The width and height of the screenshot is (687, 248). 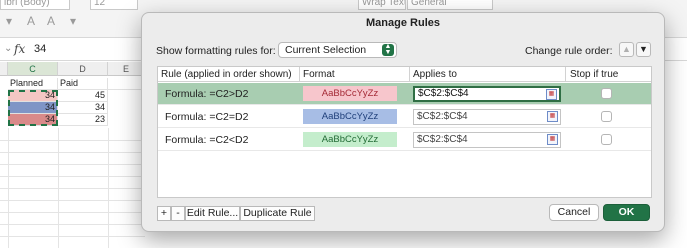 What do you see at coordinates (83, 108) in the screenshot?
I see `cell-d3: 34` at bounding box center [83, 108].